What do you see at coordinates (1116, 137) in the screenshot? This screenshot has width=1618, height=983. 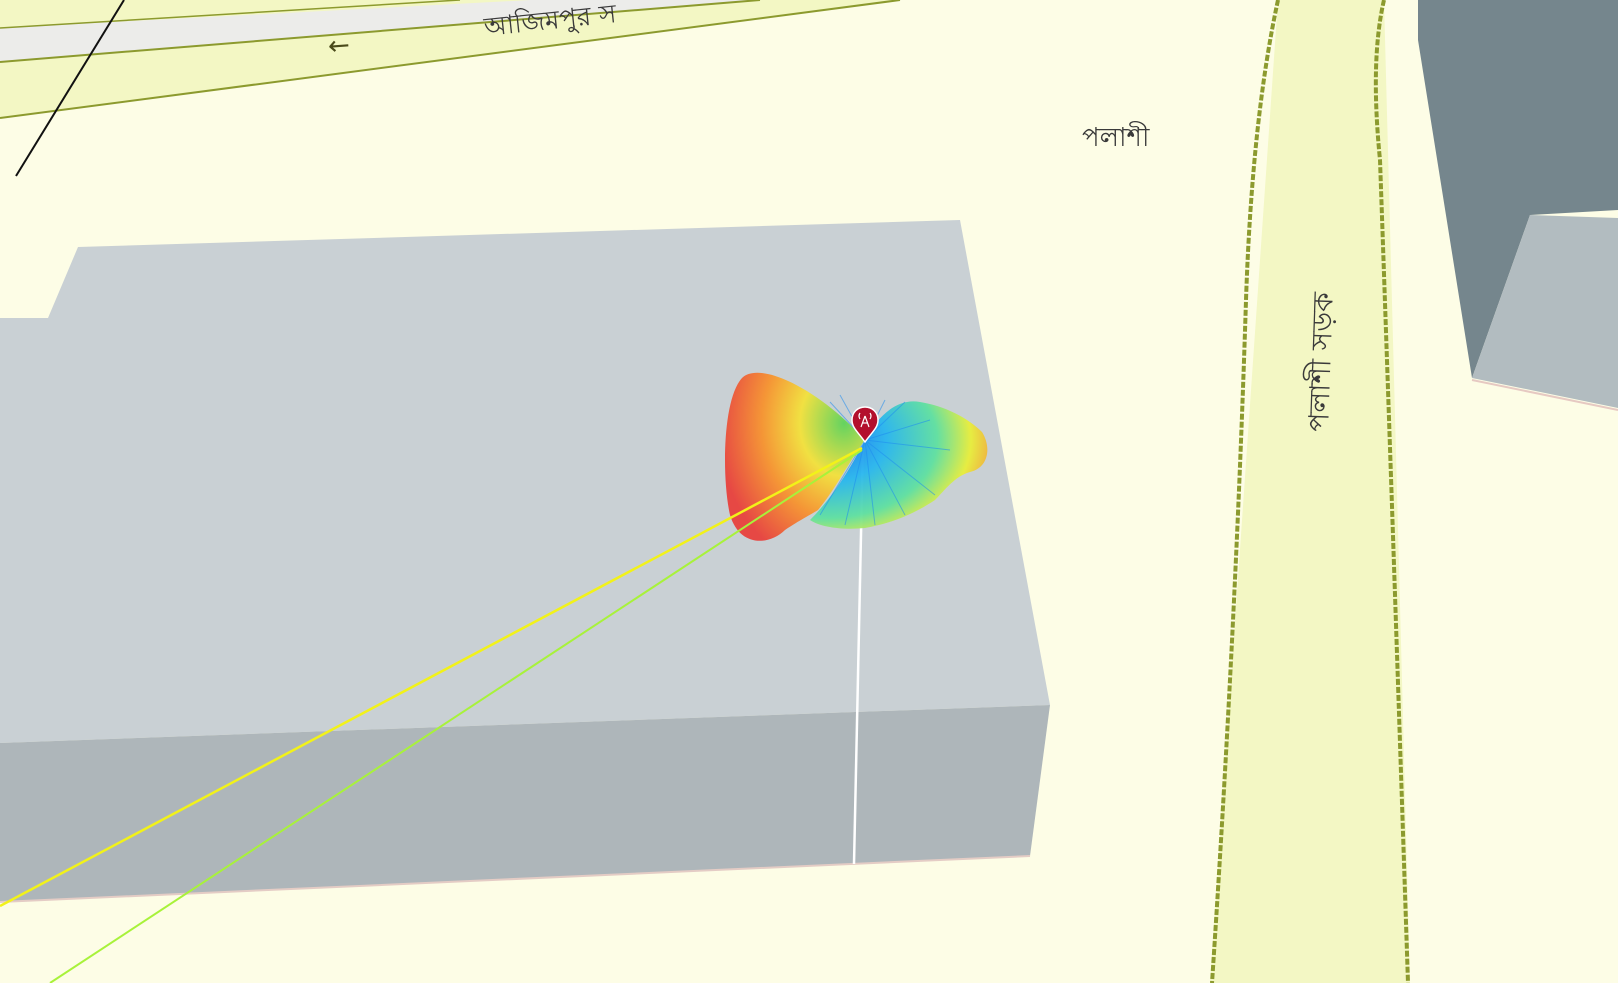 I see `locality-label: পলাশী` at bounding box center [1116, 137].